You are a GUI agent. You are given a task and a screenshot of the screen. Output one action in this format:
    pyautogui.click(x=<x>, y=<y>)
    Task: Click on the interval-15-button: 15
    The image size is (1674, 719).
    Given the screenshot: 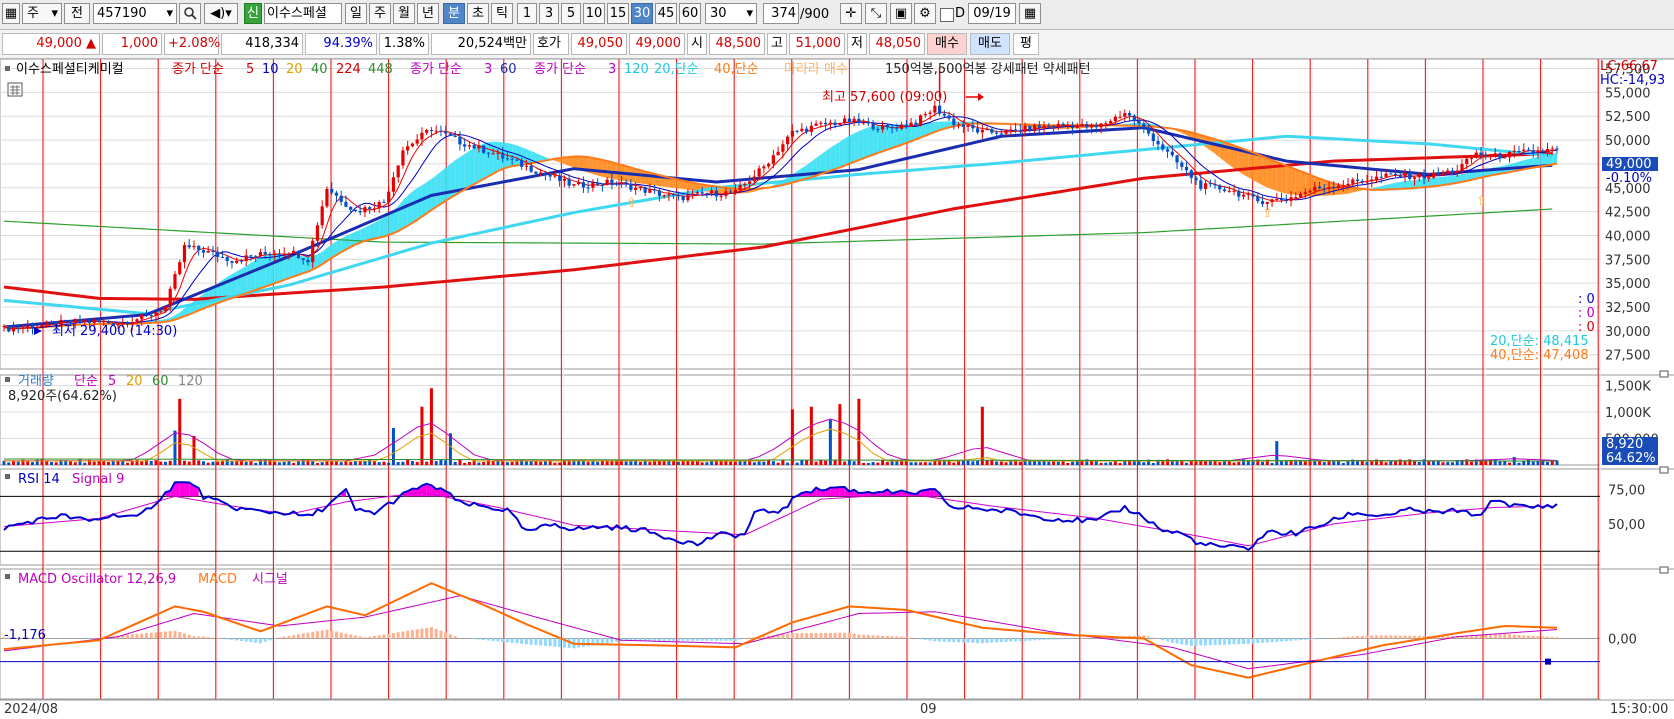 What is the action you would take?
    pyautogui.click(x=618, y=13)
    